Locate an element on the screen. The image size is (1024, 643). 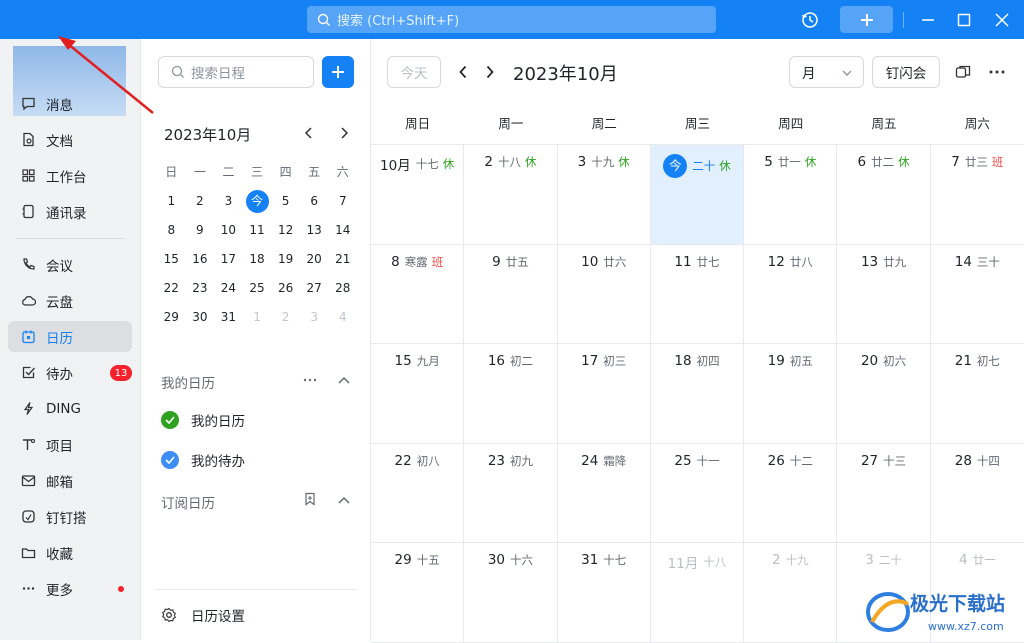
mini-day: 12 is located at coordinates (285, 230).